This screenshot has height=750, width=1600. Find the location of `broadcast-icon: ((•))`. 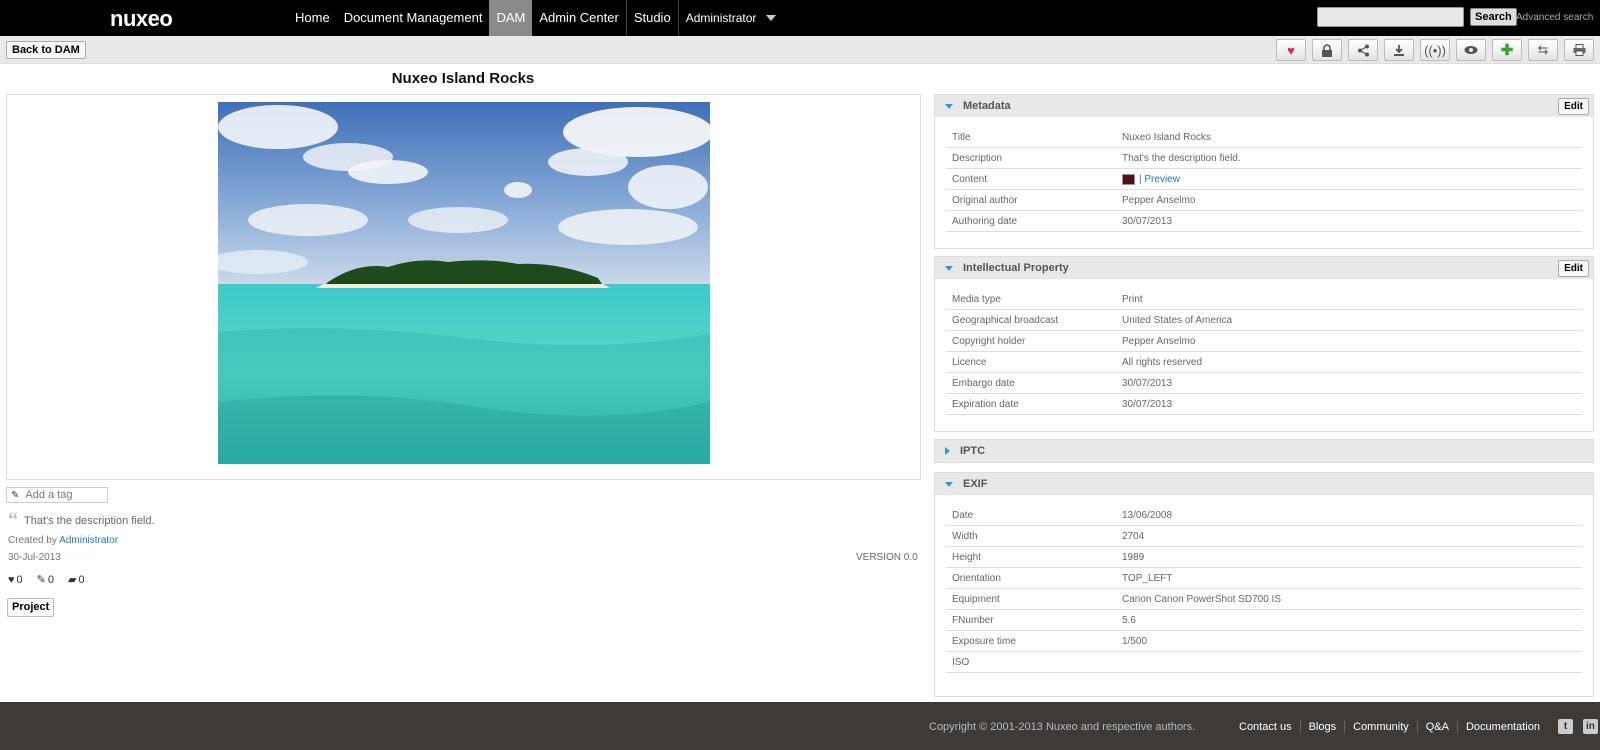

broadcast-icon: ((•)) is located at coordinates (1435, 50).